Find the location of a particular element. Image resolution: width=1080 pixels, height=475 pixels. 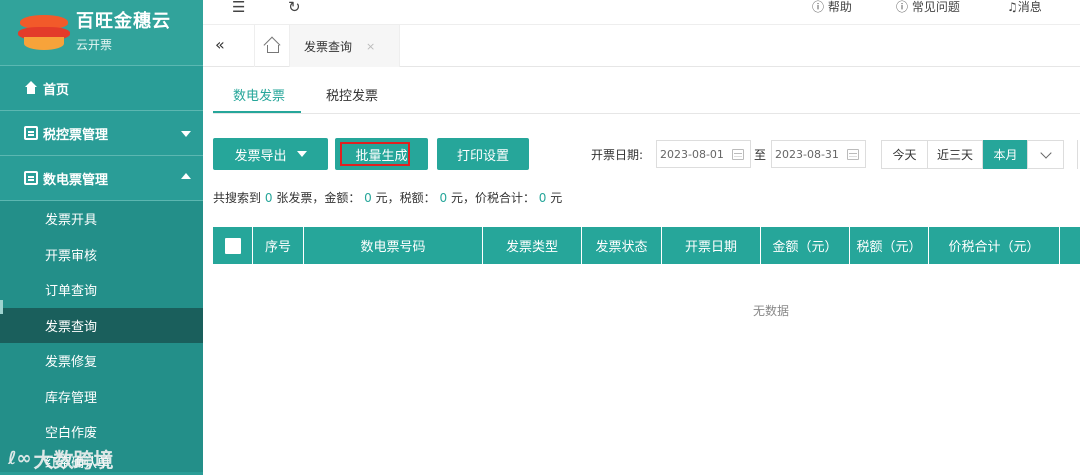

batch-generate-button: 批量生成 is located at coordinates (381, 154).